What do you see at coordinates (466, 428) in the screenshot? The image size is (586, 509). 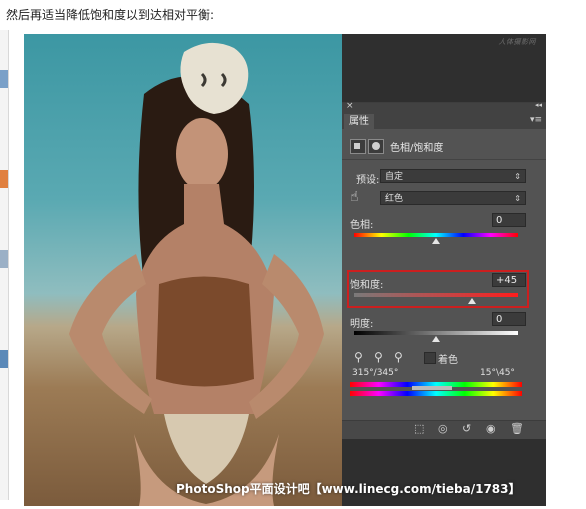 I see `reset-icon: ↺` at bounding box center [466, 428].